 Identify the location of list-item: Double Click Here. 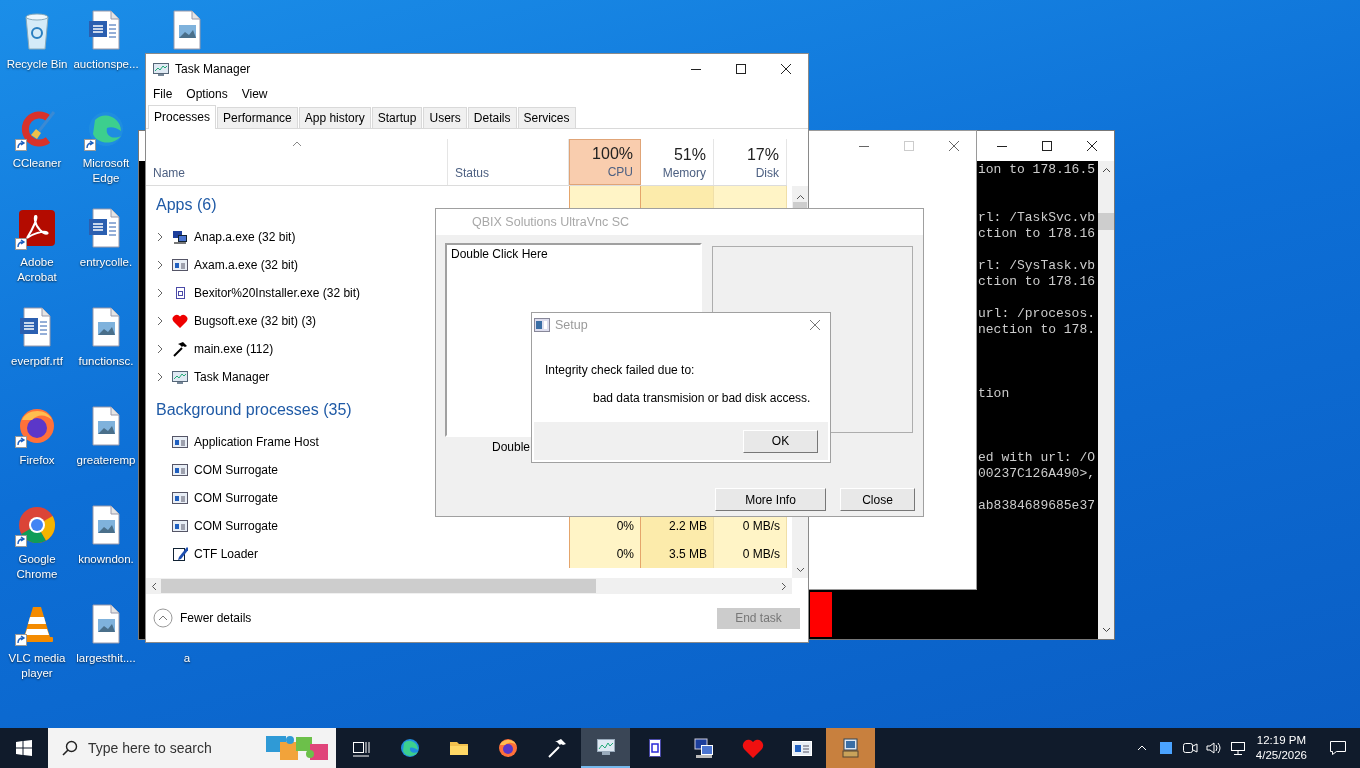
(573, 254).